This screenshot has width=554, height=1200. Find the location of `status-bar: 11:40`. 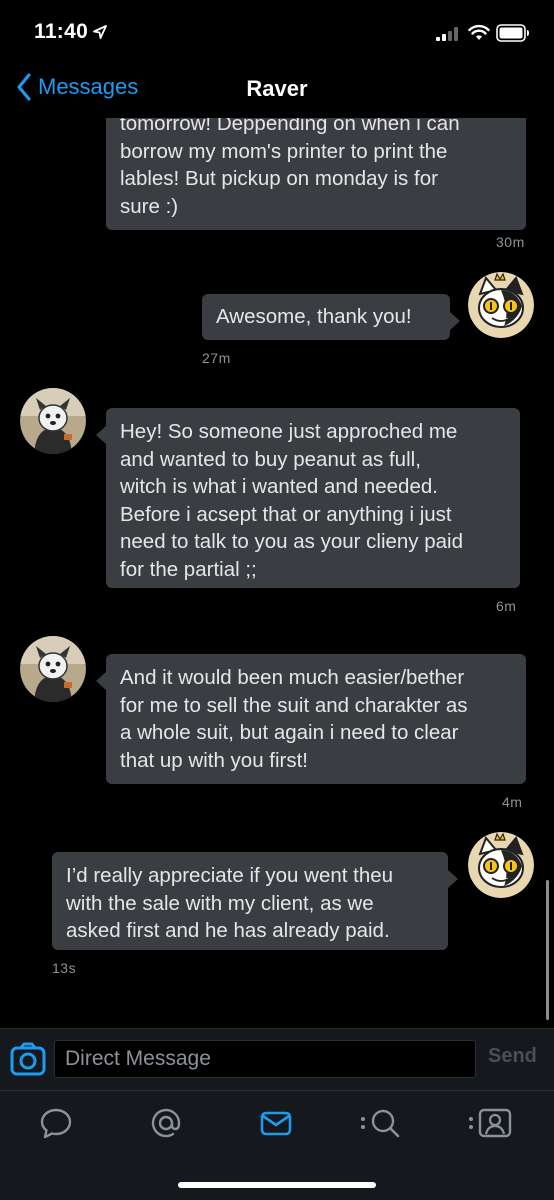

status-bar: 11:40 is located at coordinates (277, 32).